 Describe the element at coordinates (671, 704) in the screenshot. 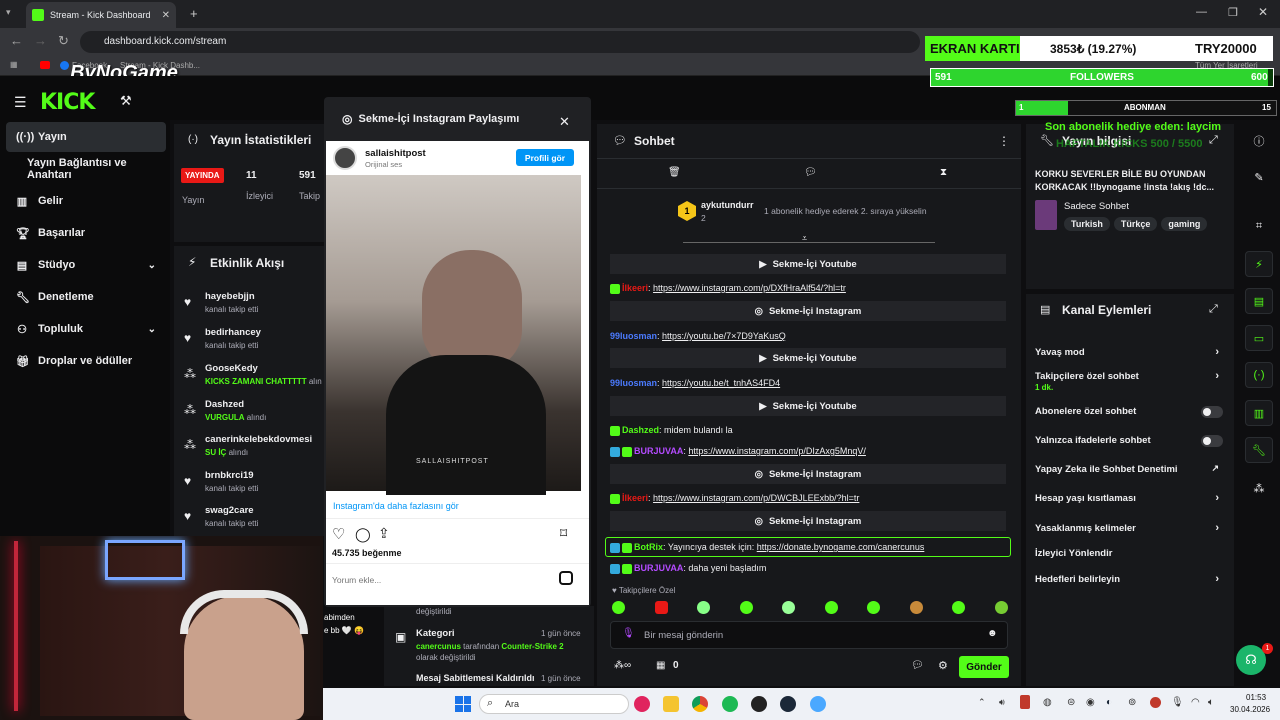

I see `file-explorer-icon` at that location.